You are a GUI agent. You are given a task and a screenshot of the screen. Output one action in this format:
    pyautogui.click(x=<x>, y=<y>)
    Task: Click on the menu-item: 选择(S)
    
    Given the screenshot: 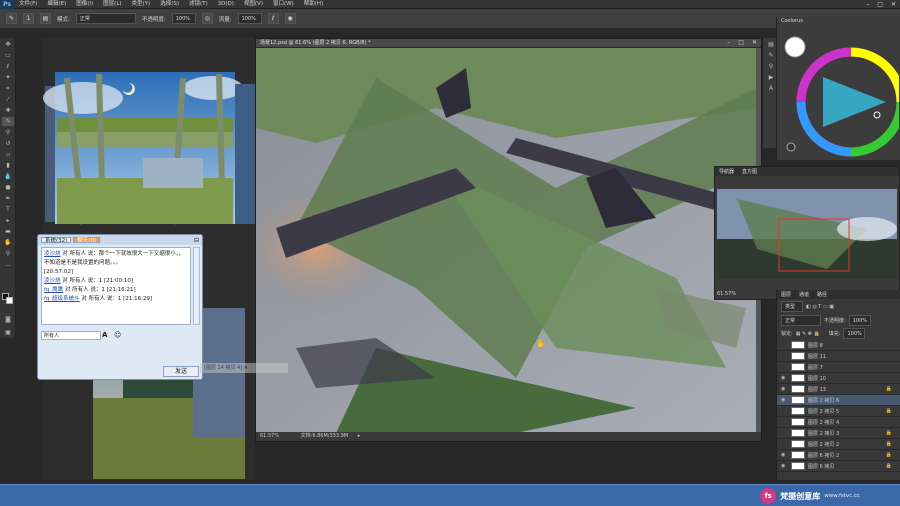 What is the action you would take?
    pyautogui.click(x=169, y=4)
    